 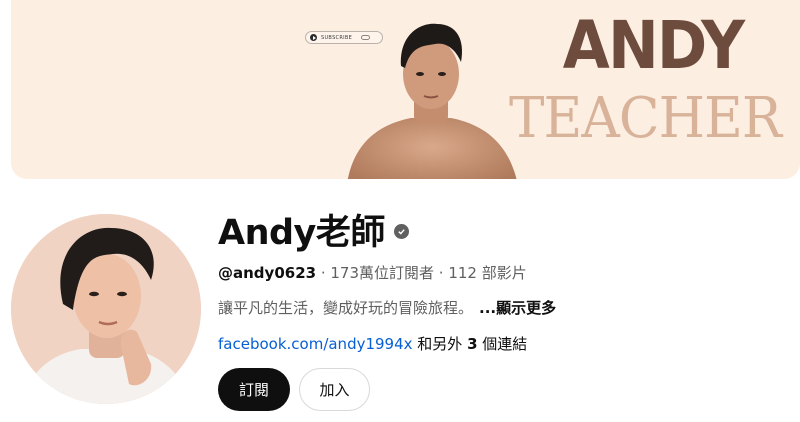 I want to click on subscriber-count: 173萬位訂閱者, so click(x=382, y=273).